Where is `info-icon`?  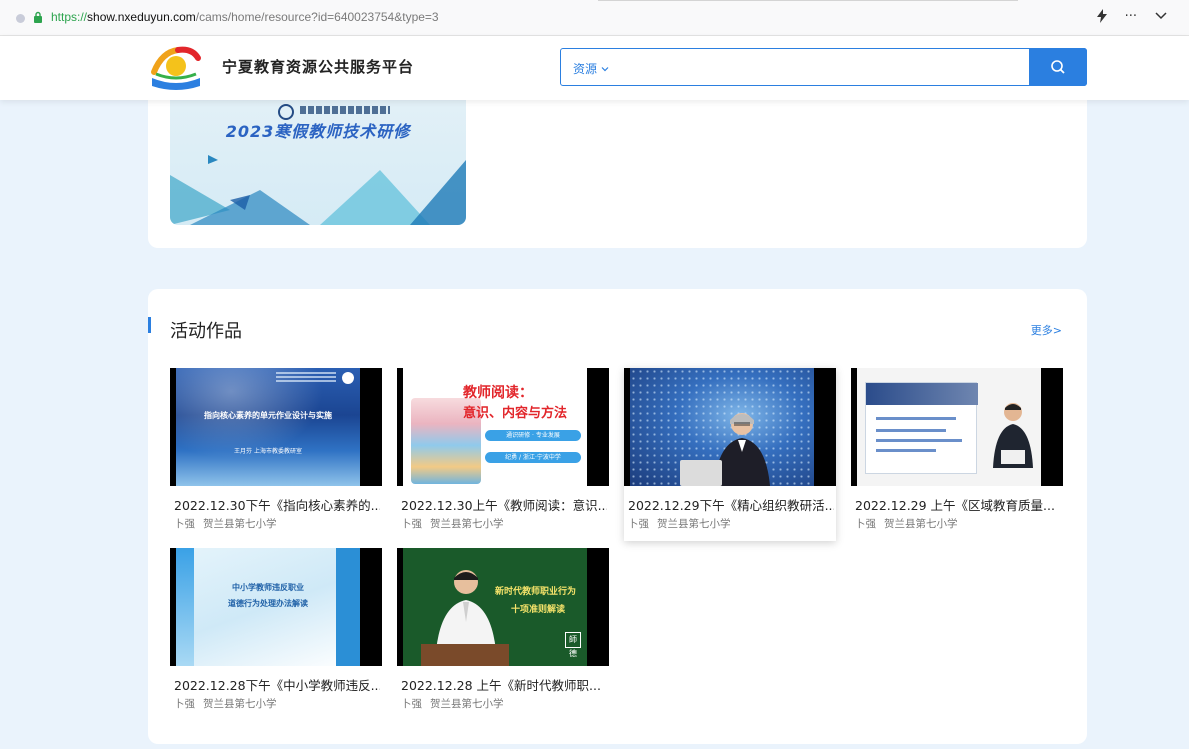 info-icon is located at coordinates (20, 18).